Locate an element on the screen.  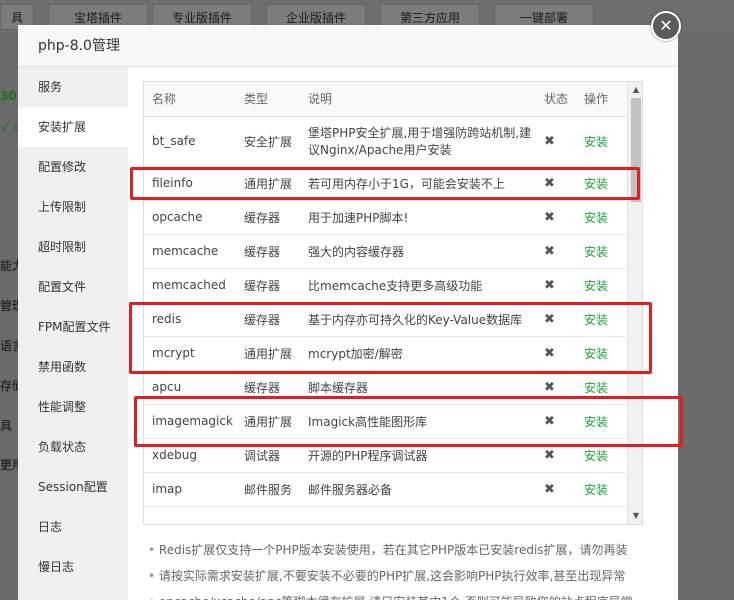
sidebar-item-load-status: 负载状态 is located at coordinates (73, 447).